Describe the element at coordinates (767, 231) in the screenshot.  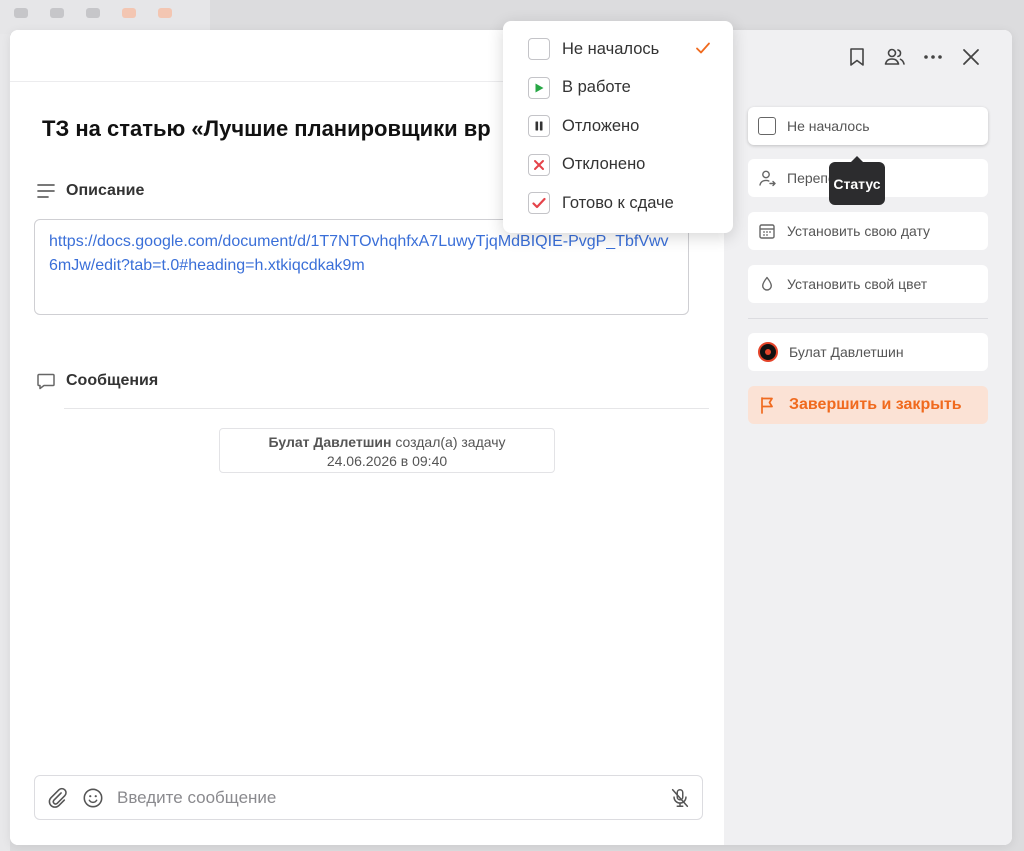
I see `calendar-icon` at that location.